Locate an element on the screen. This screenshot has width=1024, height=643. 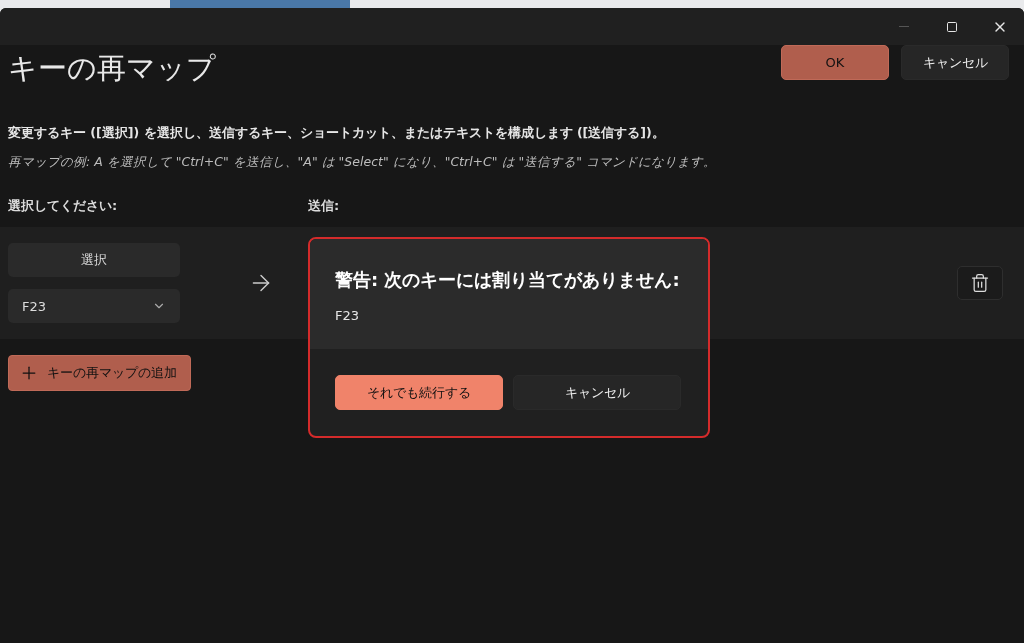
dialog-title: 警告: 次のキーには割り当てがありません: is located at coordinates (508, 280).